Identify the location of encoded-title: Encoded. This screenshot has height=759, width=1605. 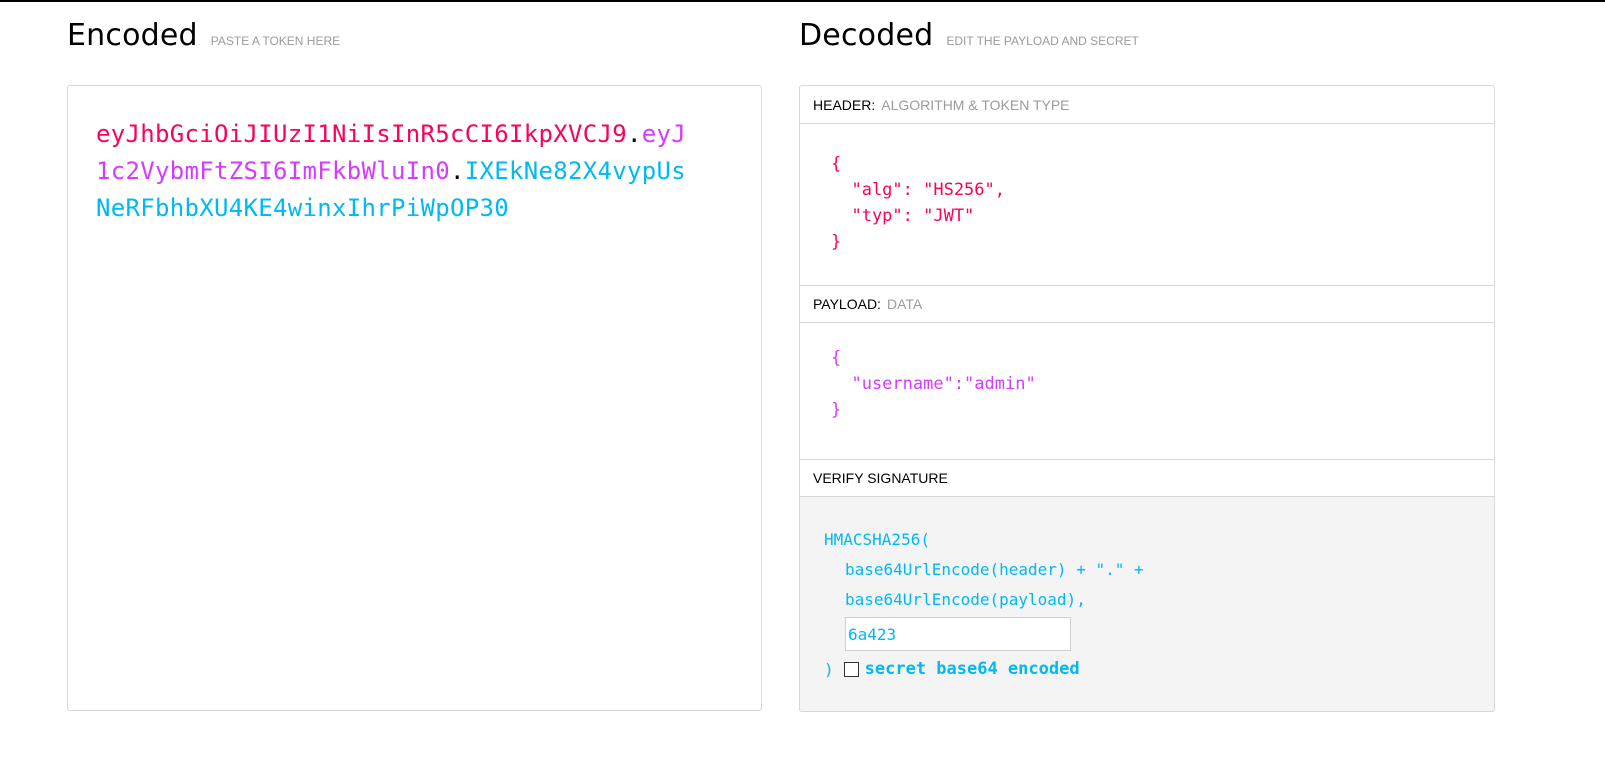
(132, 35).